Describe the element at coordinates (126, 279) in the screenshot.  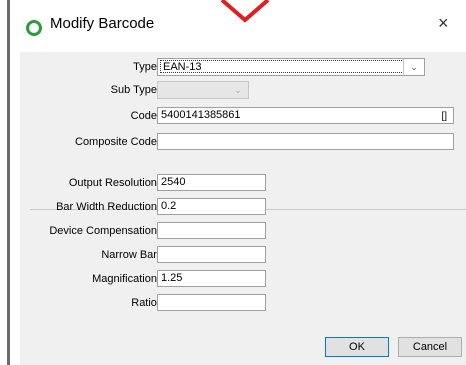
I see `magnification-label: Magnification:` at that location.